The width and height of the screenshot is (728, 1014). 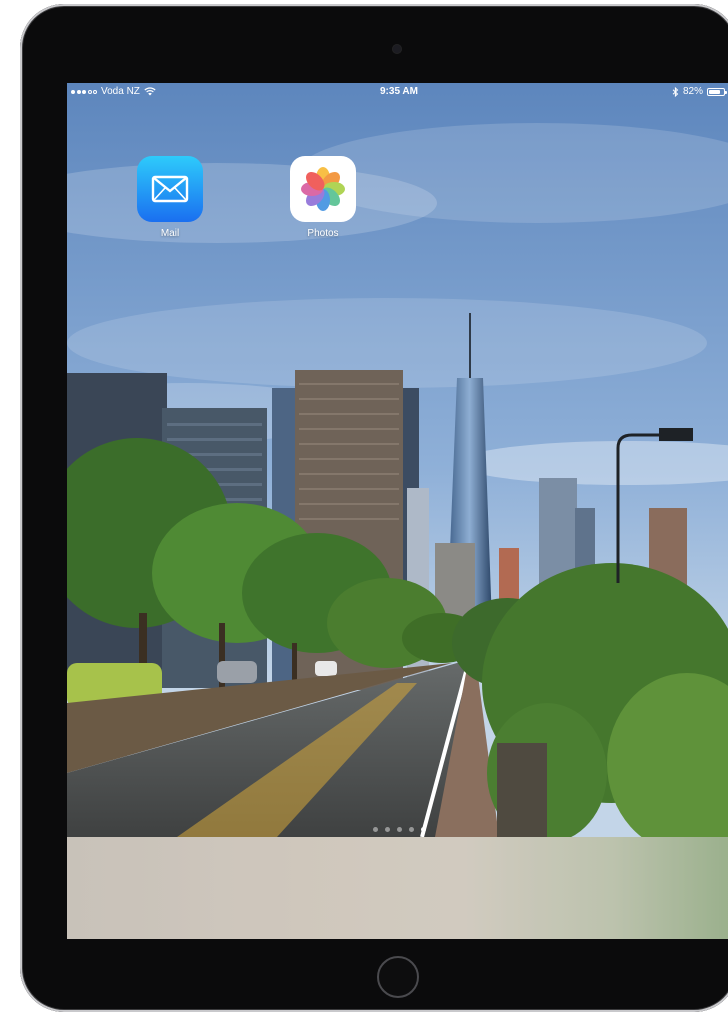 What do you see at coordinates (323, 233) in the screenshot?
I see `photos-app-label: Photos` at bounding box center [323, 233].